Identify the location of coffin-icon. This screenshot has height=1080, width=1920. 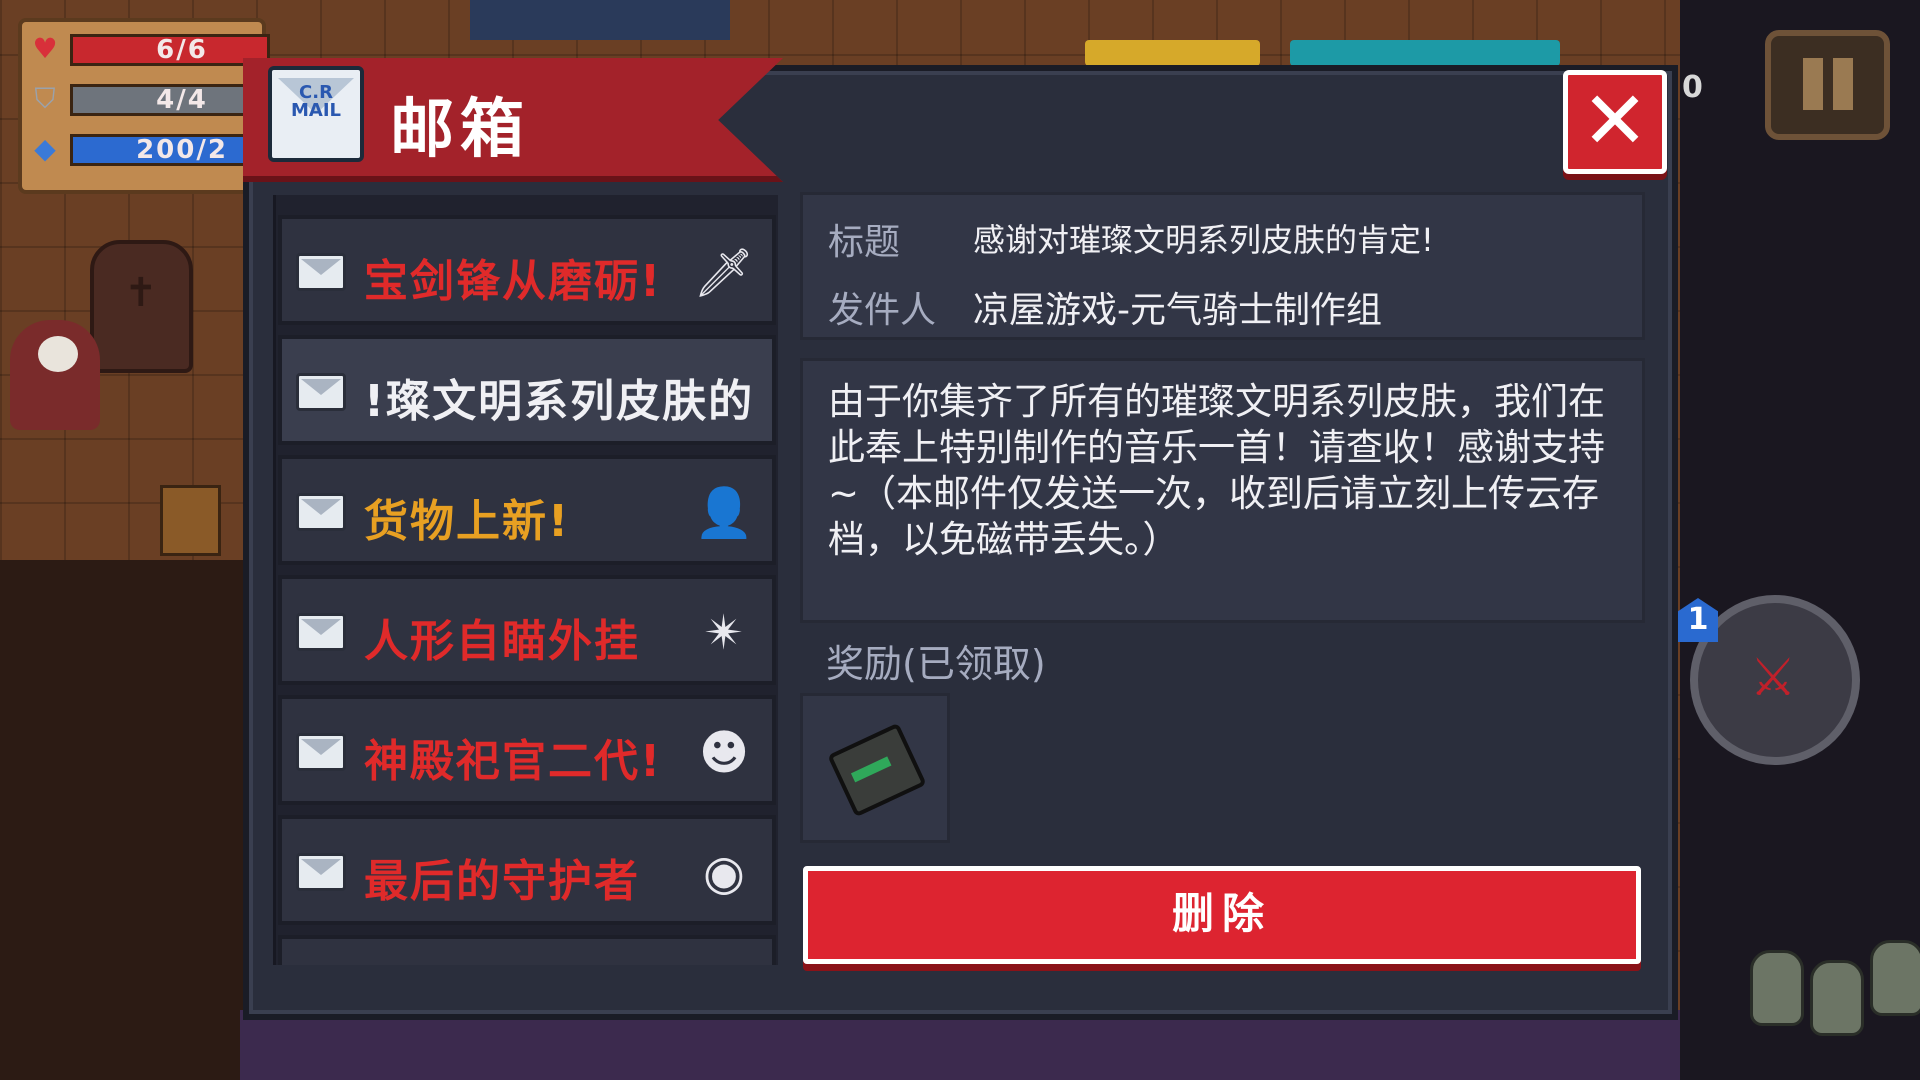
(141, 306).